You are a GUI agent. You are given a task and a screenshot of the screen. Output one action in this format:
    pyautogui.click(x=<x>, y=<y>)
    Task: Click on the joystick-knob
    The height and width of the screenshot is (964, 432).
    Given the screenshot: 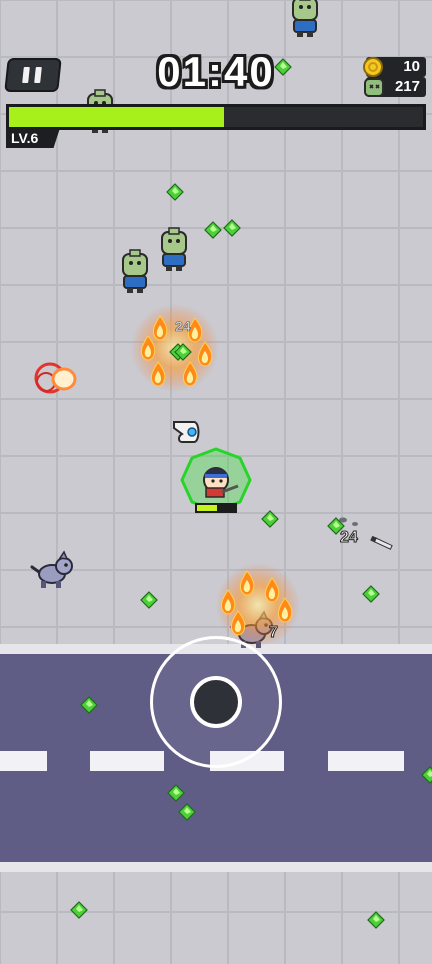 What is the action you would take?
    pyautogui.click(x=216, y=702)
    